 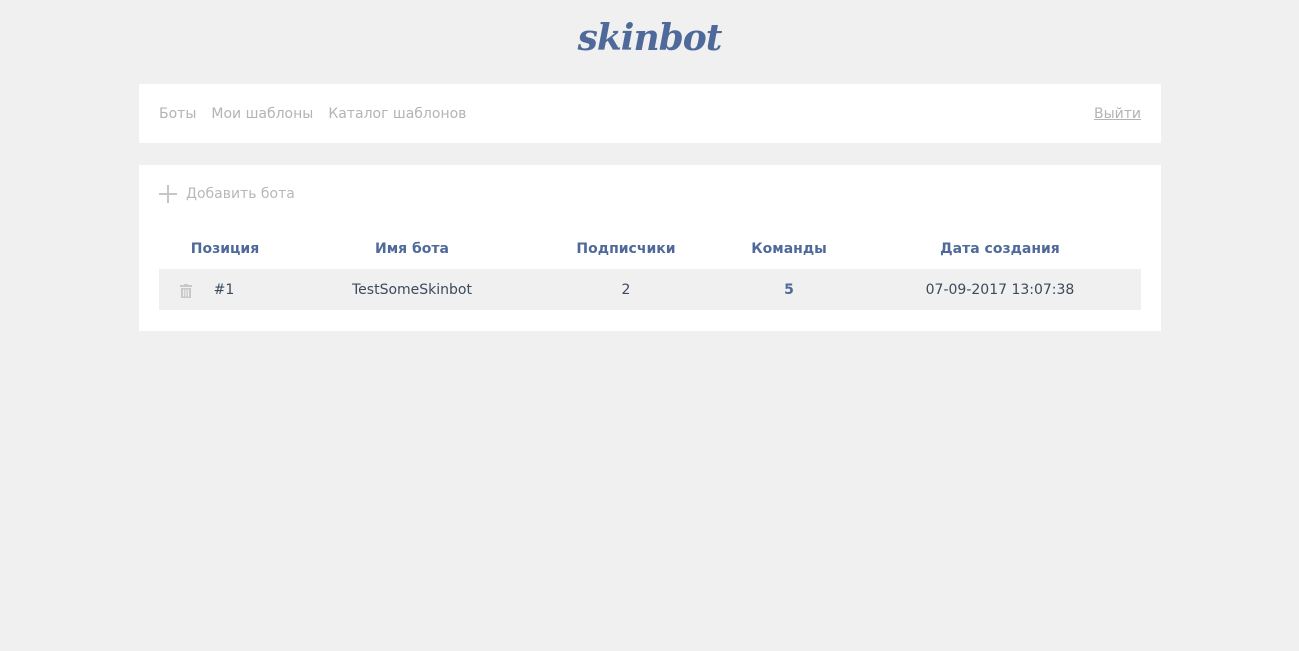 What do you see at coordinates (412, 249) in the screenshot?
I see `column-header-bot-name: Имя бота` at bounding box center [412, 249].